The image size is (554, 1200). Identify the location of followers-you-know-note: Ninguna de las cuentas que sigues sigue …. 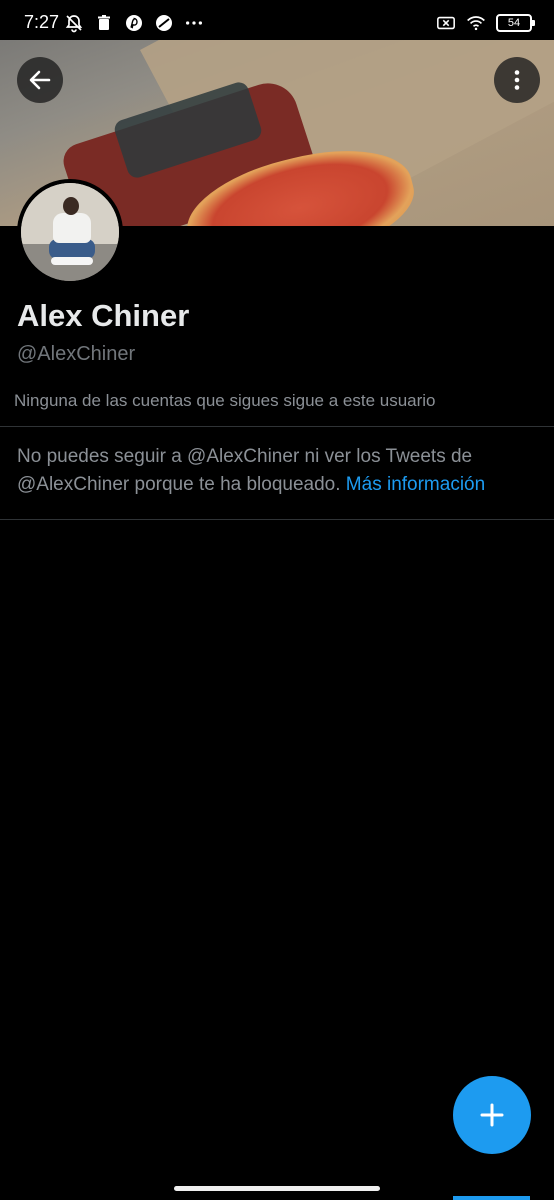
(225, 400).